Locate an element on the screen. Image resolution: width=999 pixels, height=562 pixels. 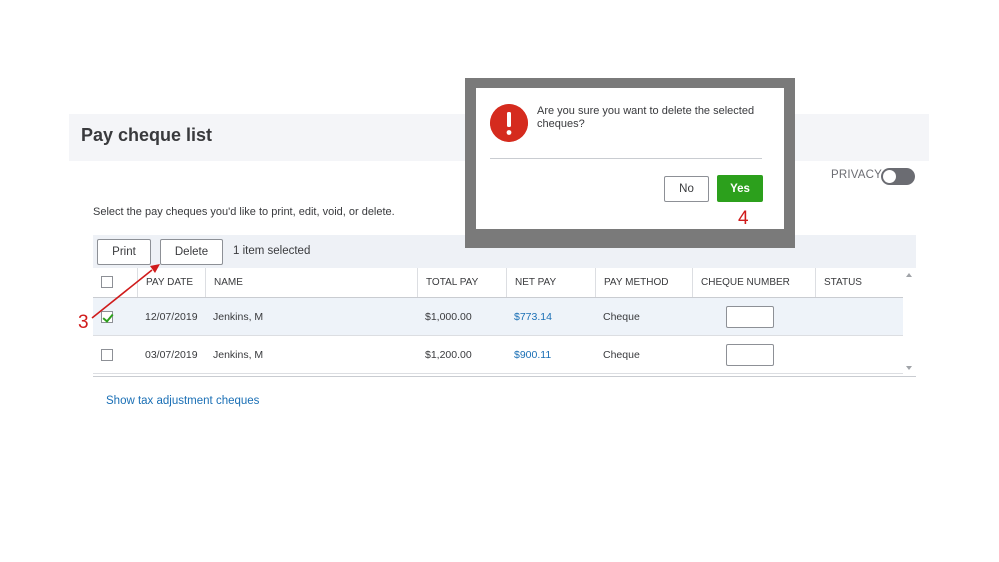
annotation-step-4: 4 is located at coordinates (743, 218).